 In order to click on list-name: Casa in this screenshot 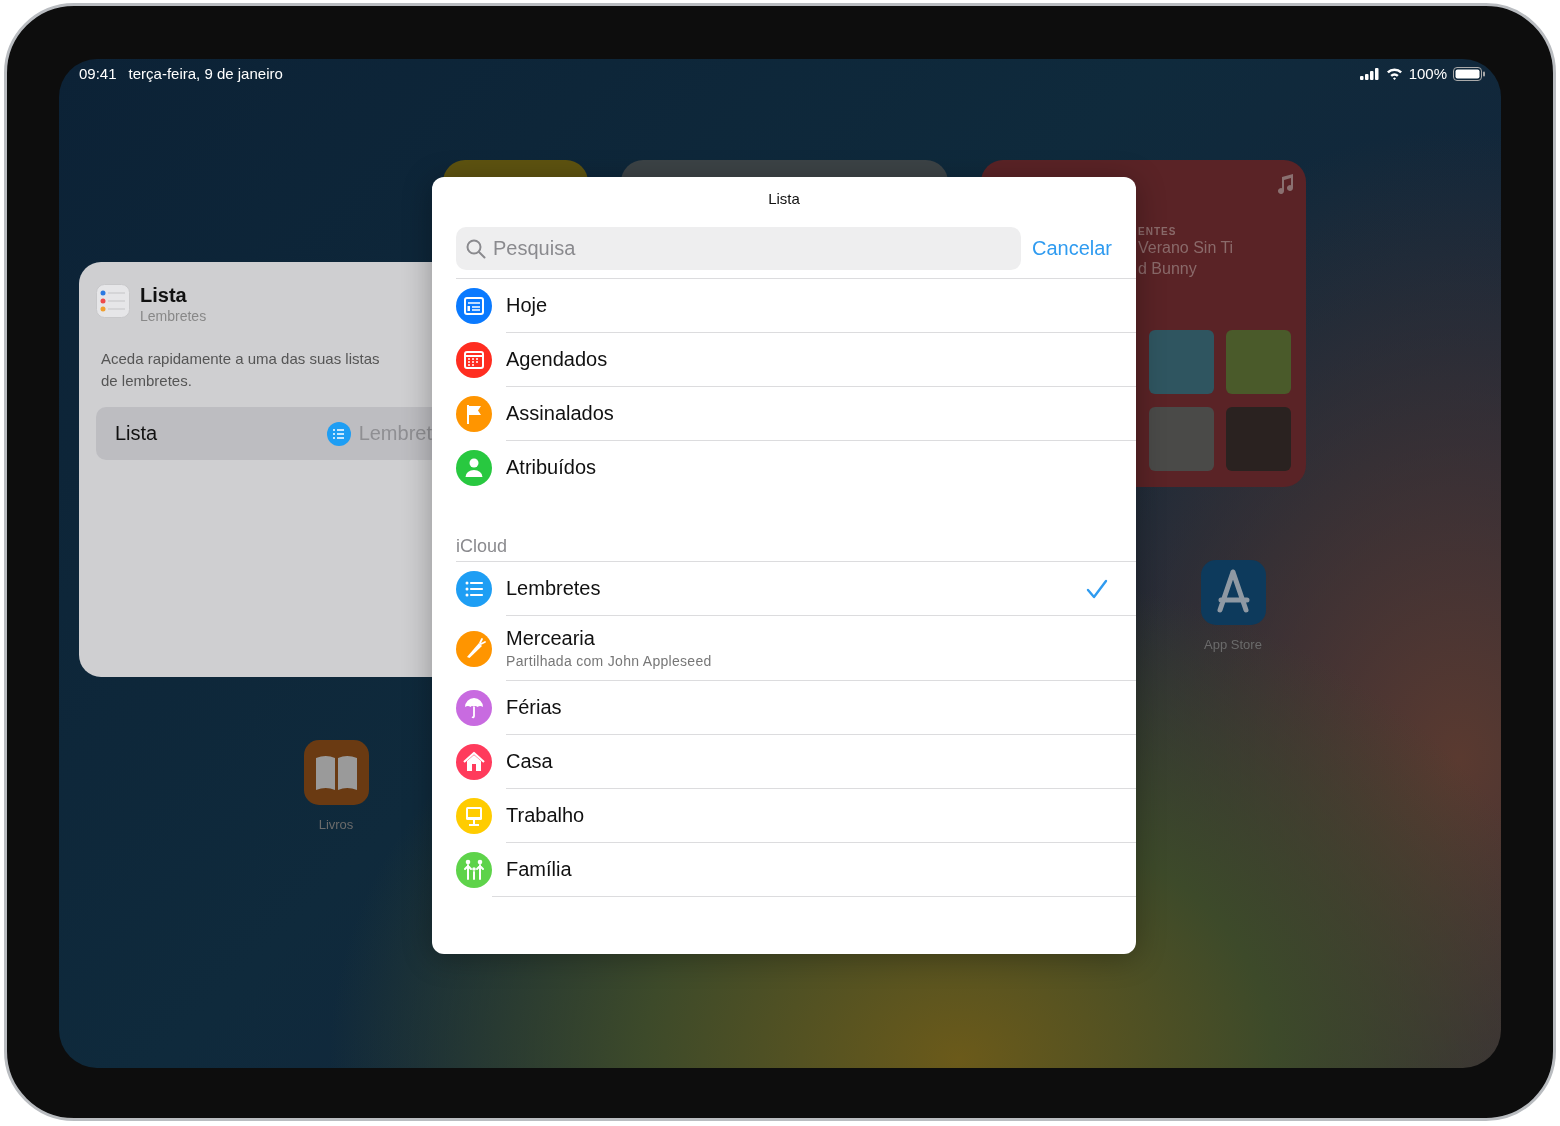, I will do `click(529, 761)`.